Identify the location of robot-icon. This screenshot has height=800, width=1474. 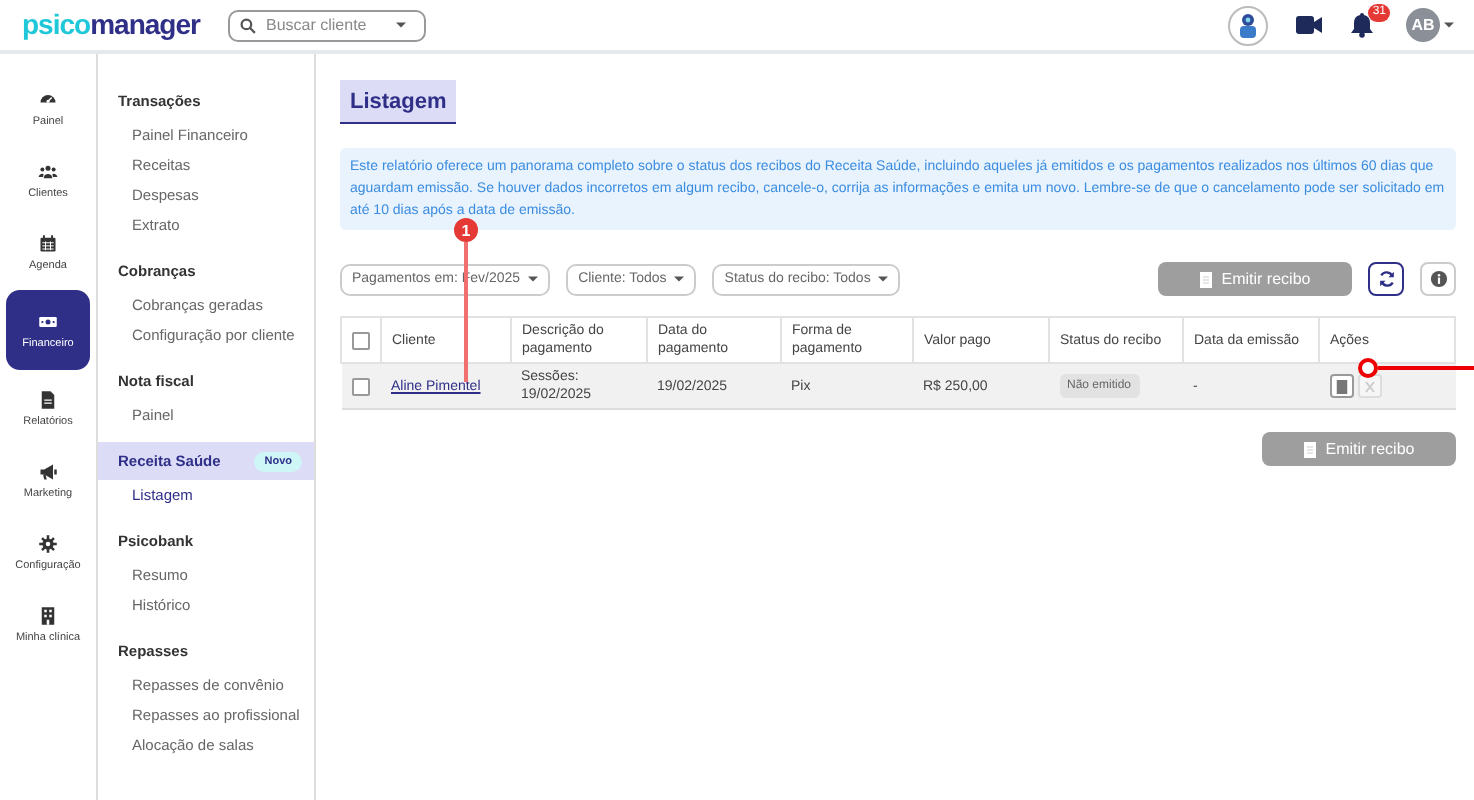
(1248, 25).